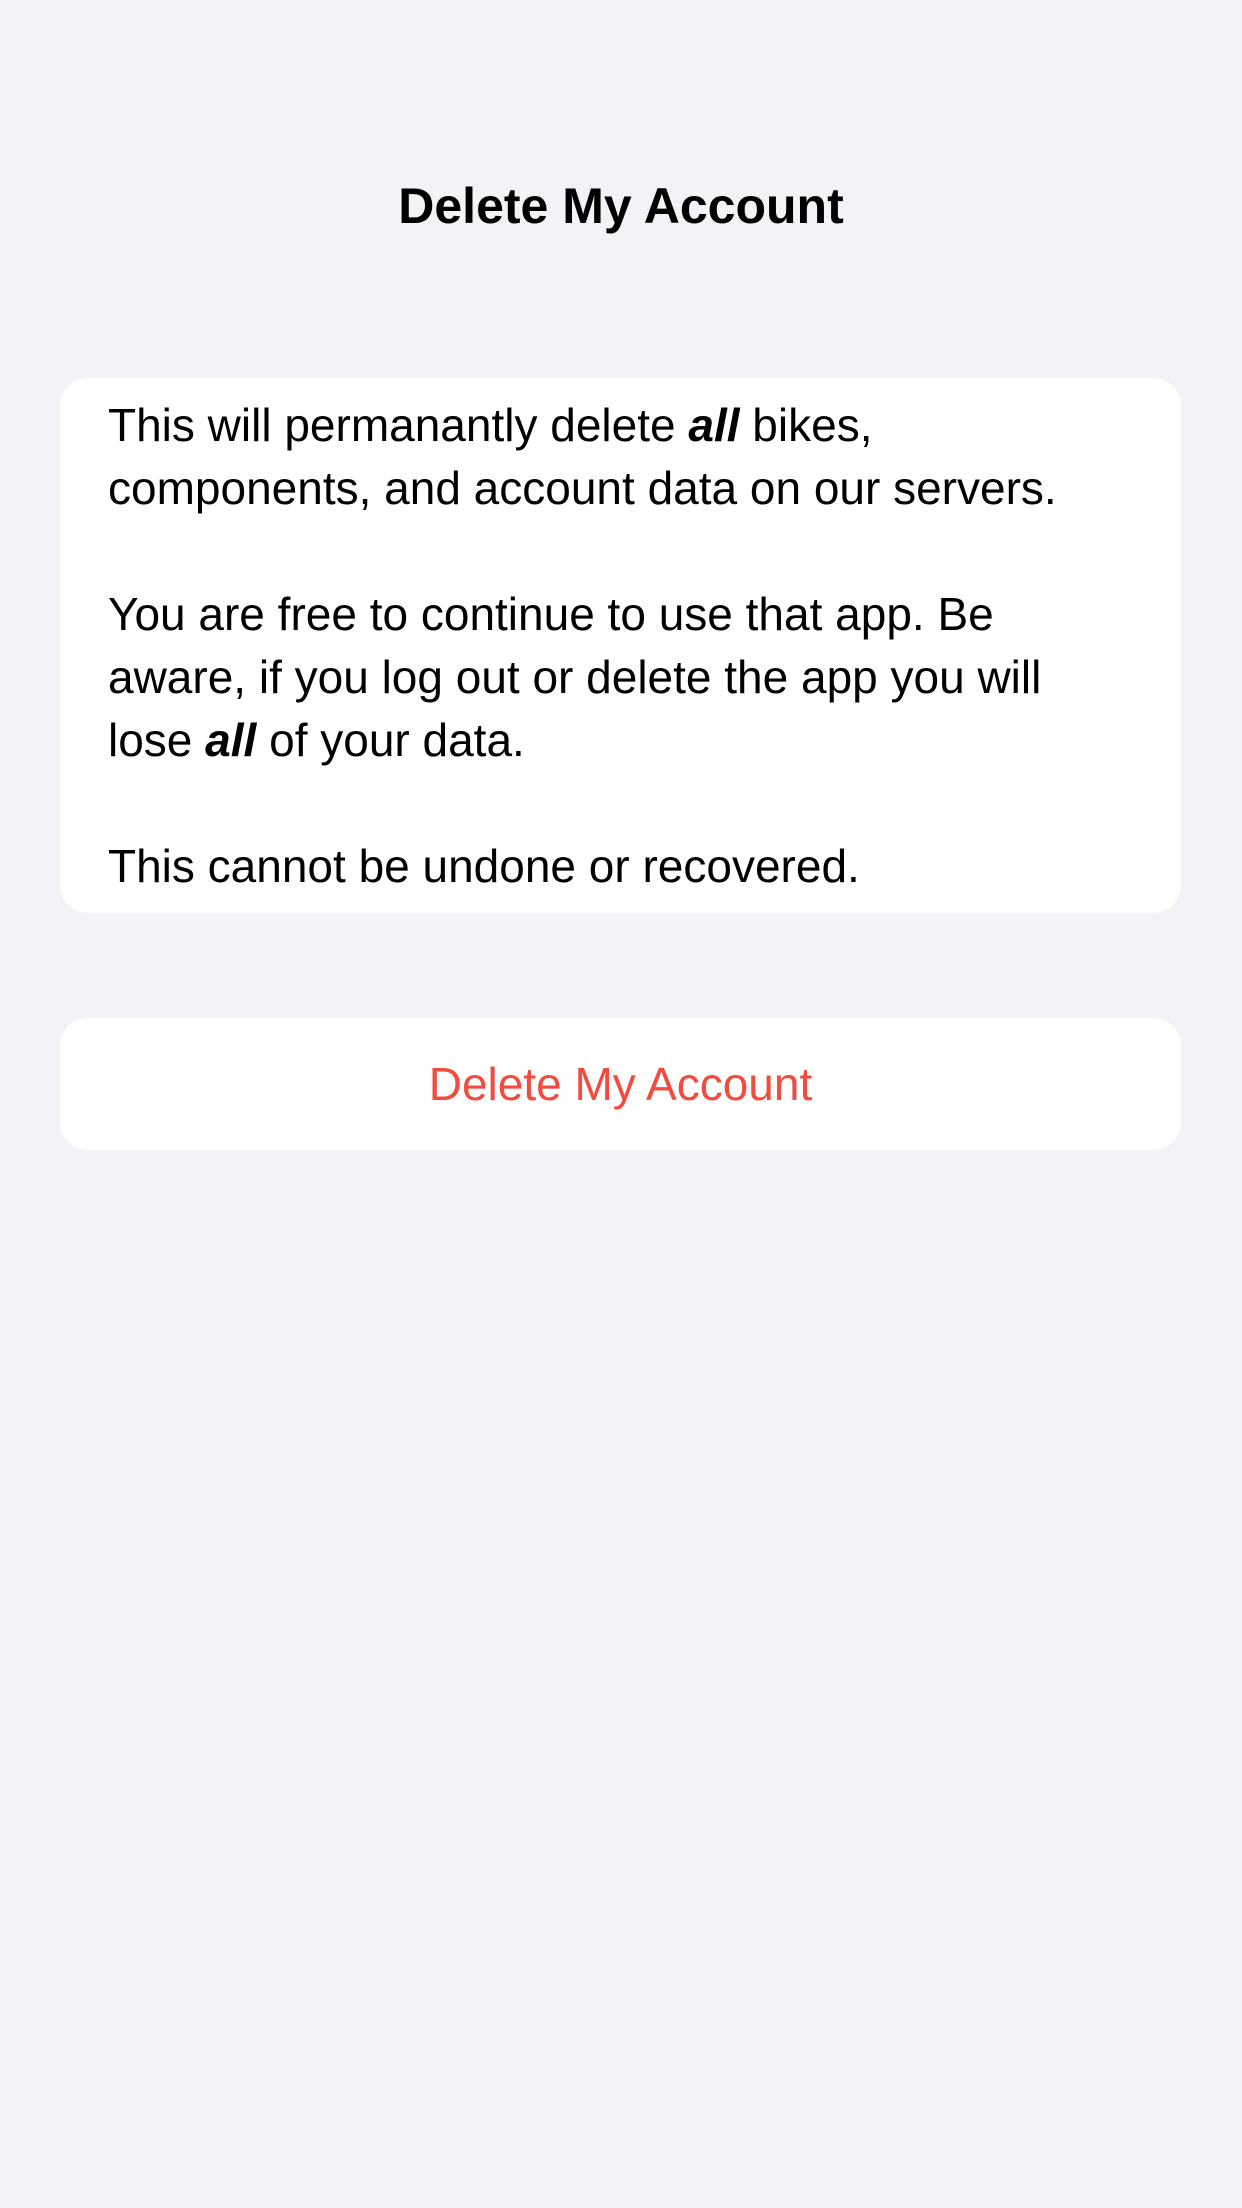 Image resolution: width=1242 pixels, height=2208 pixels. Describe the element at coordinates (398, 425) in the screenshot. I see `warning-text: This will permanantly delete` at that location.